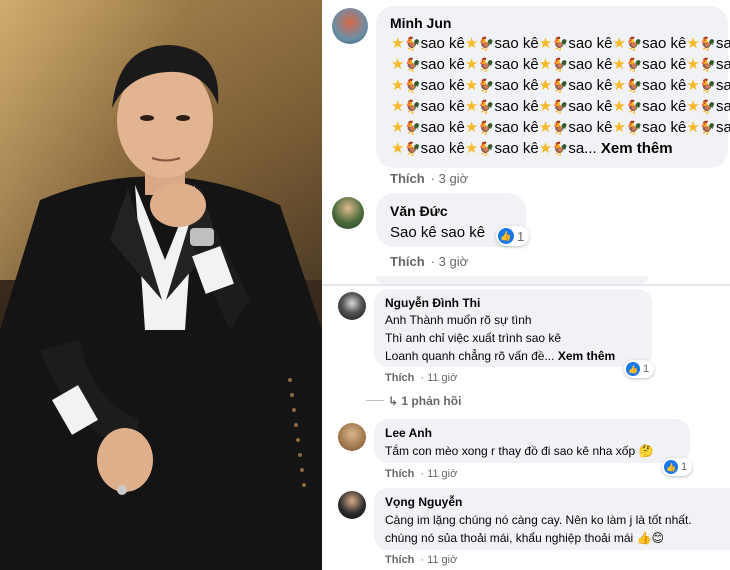 The image size is (730, 570). I want to click on commenter-name: Minh Jun, so click(420, 23).